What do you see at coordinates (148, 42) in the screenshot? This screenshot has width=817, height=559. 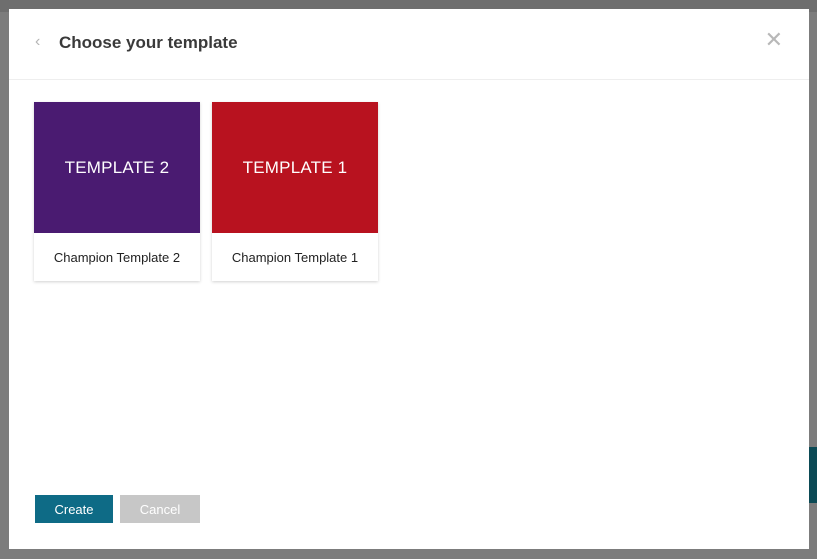 I see `modal-title: Choose your template` at bounding box center [148, 42].